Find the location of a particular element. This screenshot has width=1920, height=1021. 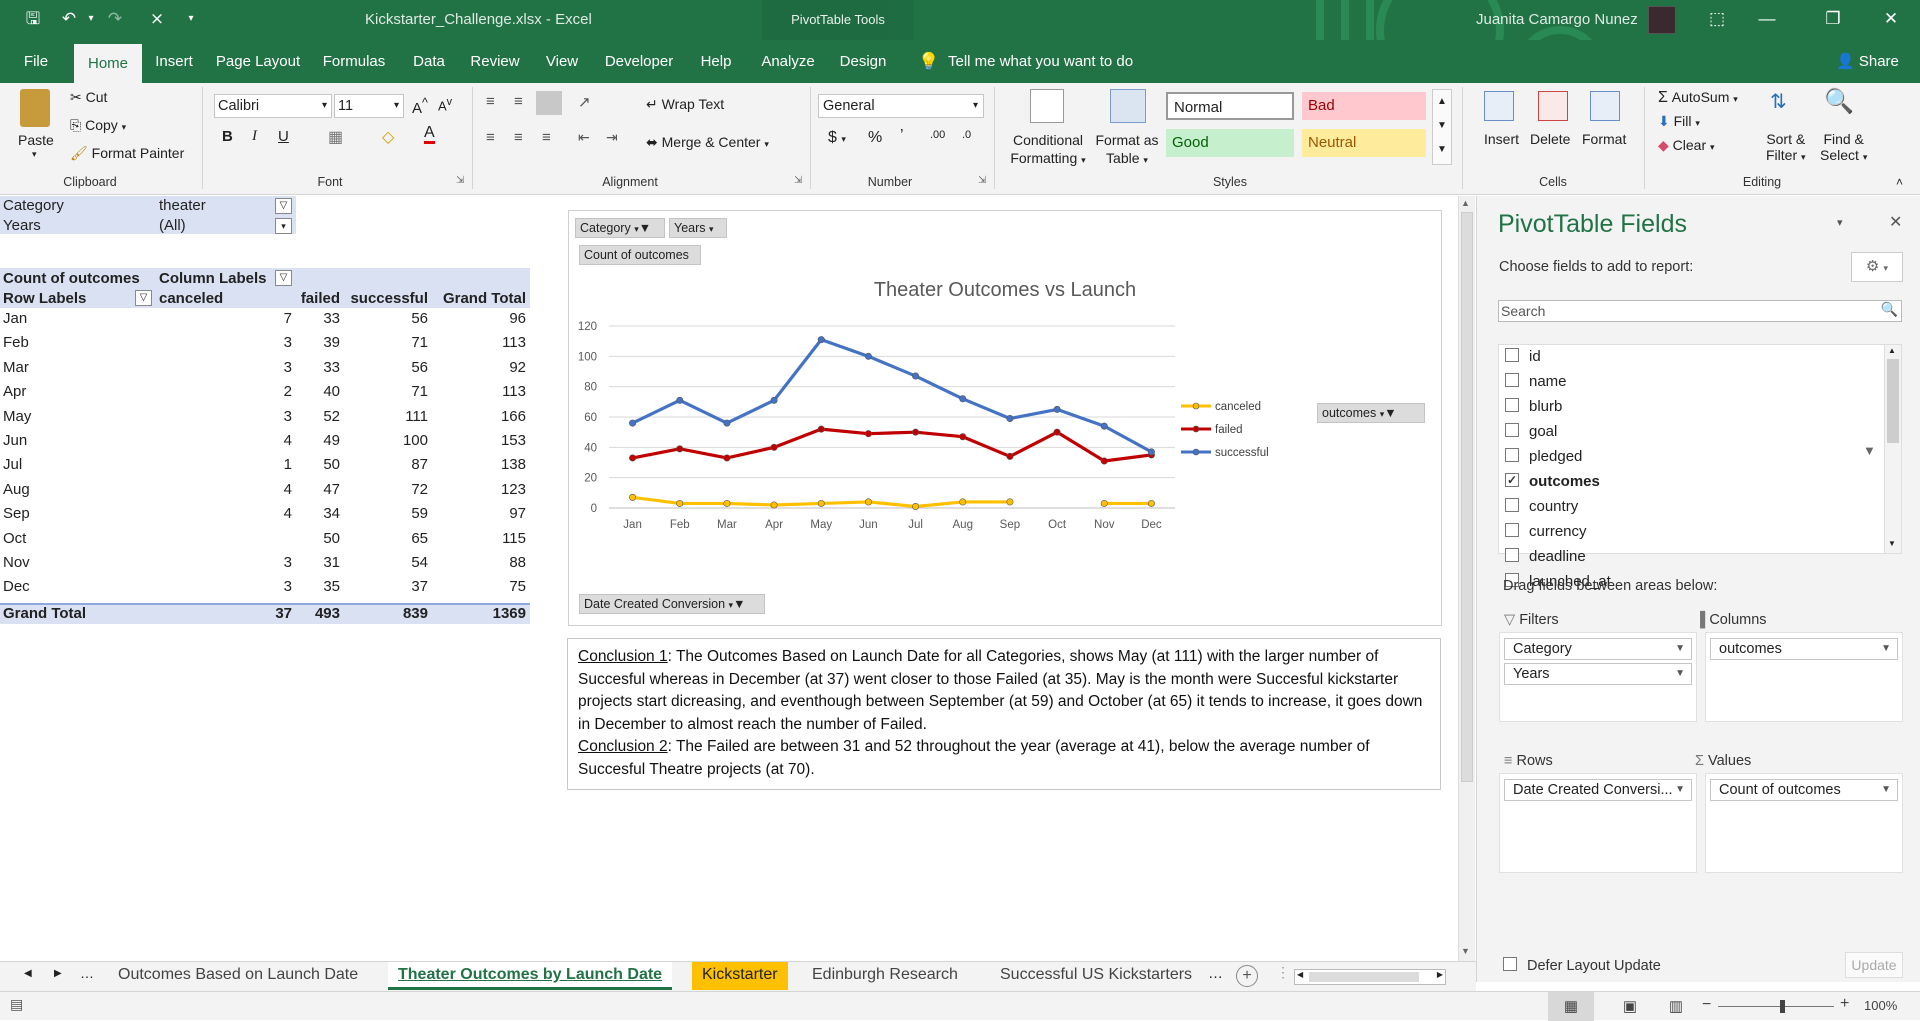

share-button: 👤 Share is located at coordinates (1867, 61).